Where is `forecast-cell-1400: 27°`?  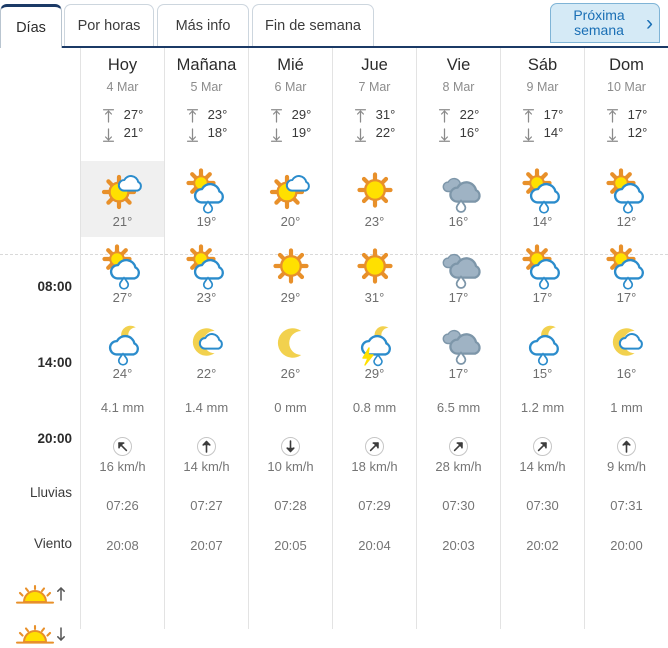
forecast-cell-1400: 27° is located at coordinates (122, 275).